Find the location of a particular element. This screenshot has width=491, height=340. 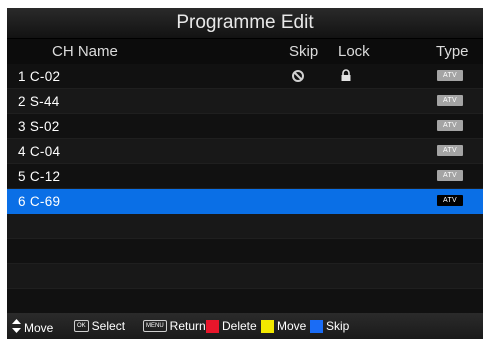

up-down-arrow-icon is located at coordinates (16, 327).